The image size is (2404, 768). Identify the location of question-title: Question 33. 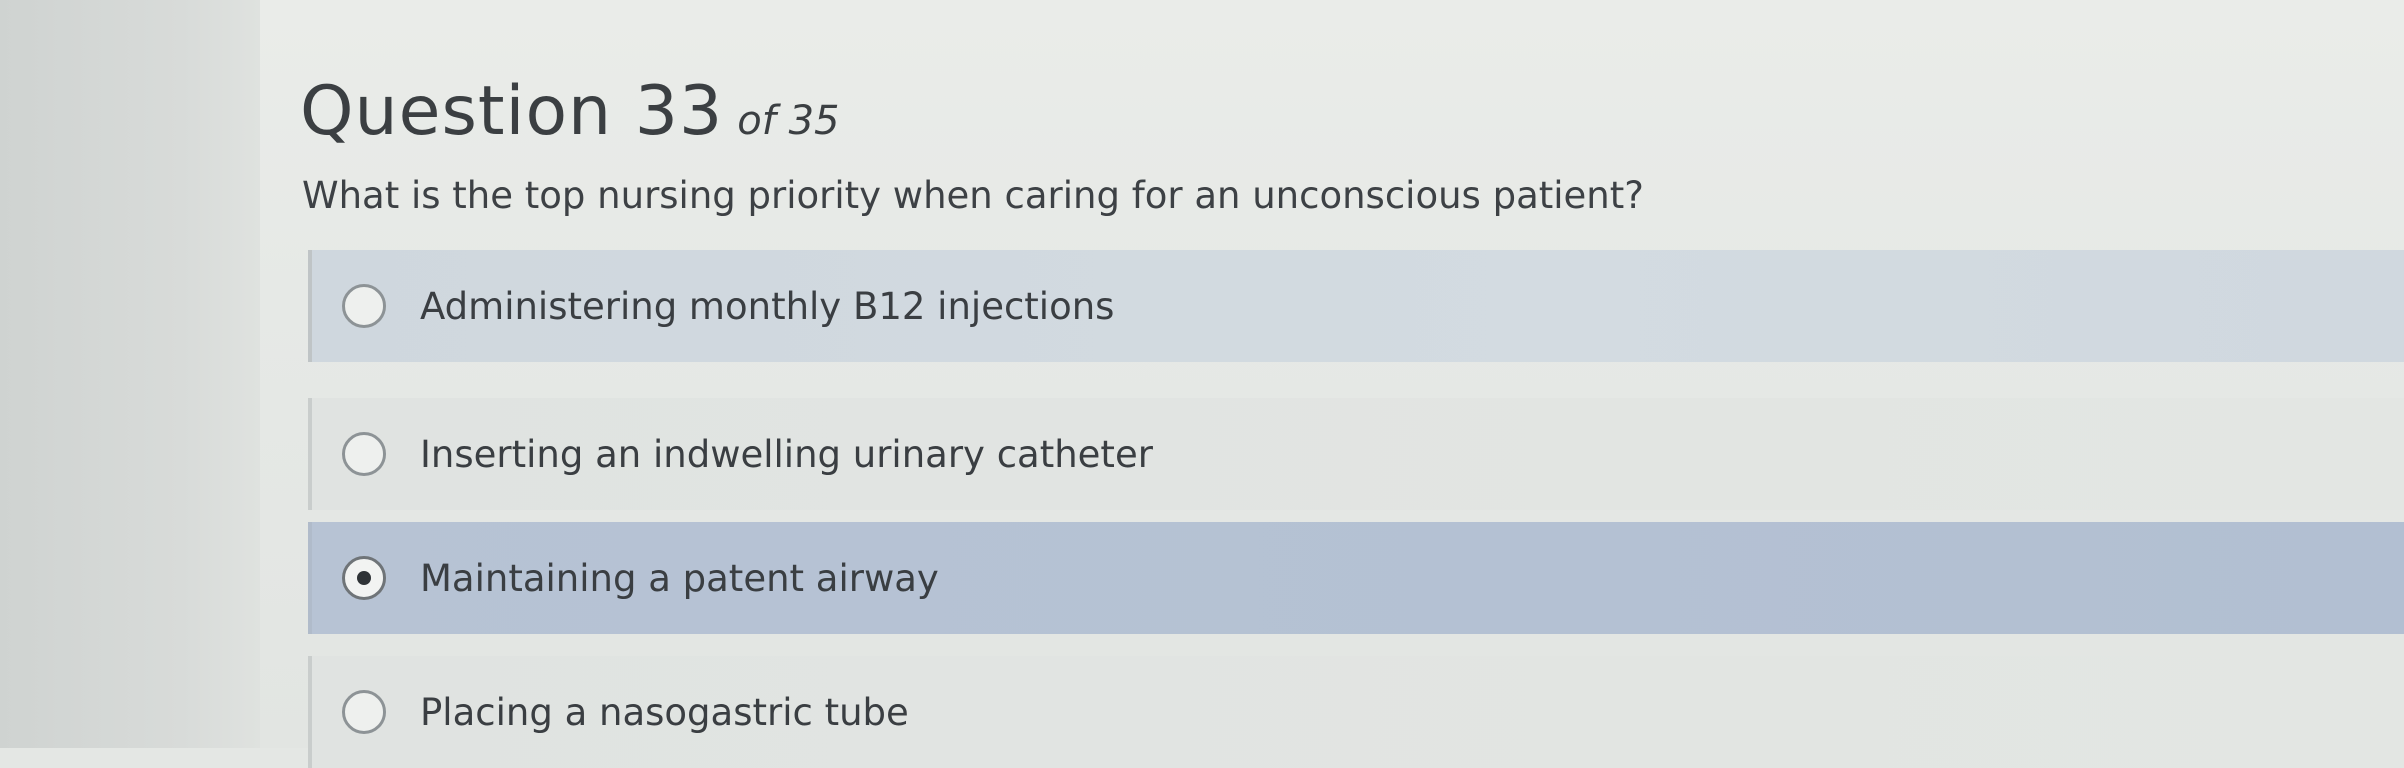
(512, 111).